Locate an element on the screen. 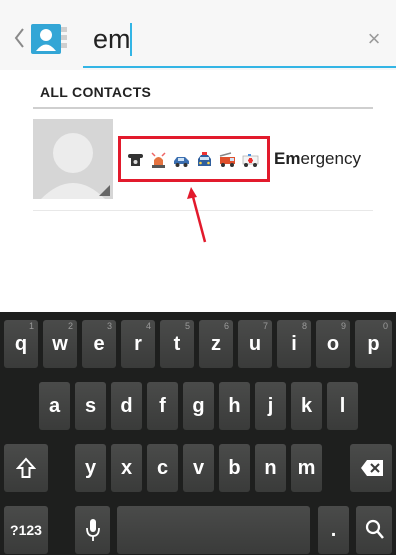  key-label: w is located at coordinates (60, 344).